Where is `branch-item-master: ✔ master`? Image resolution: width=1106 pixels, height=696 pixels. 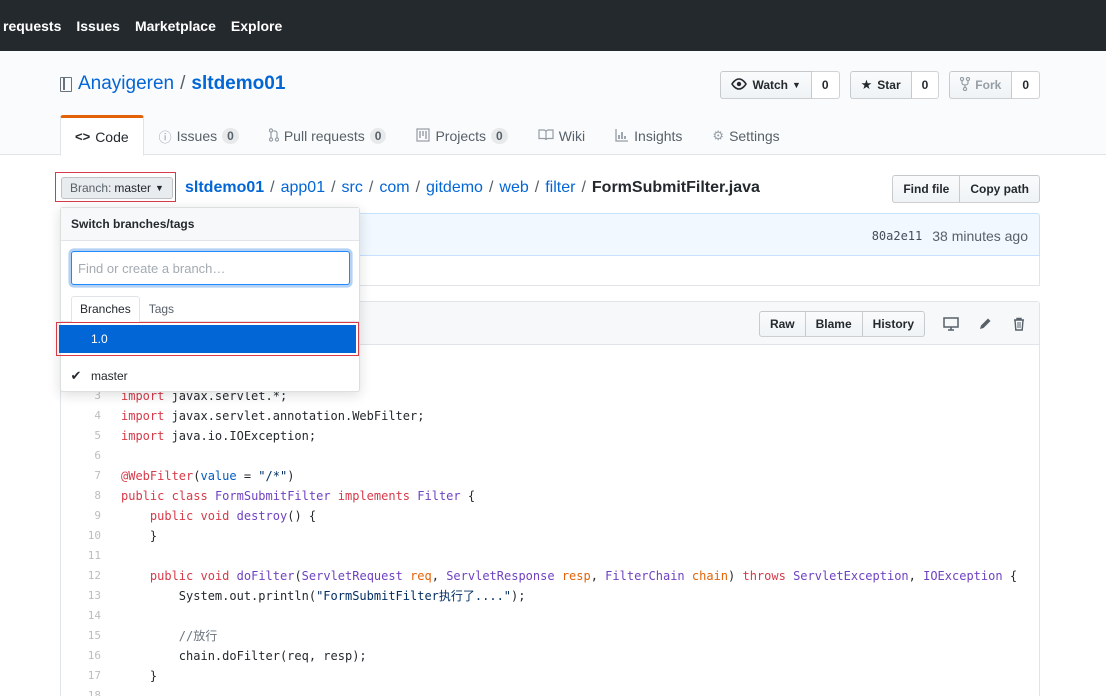
branch-item-master: ✔ master is located at coordinates (210, 376).